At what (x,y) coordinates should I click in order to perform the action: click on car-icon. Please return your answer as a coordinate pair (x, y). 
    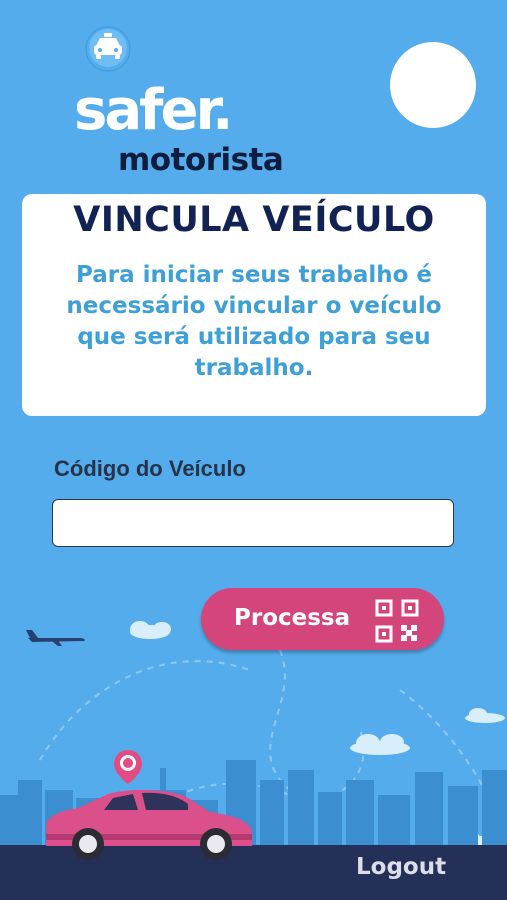
    Looking at the image, I should click on (149, 805).